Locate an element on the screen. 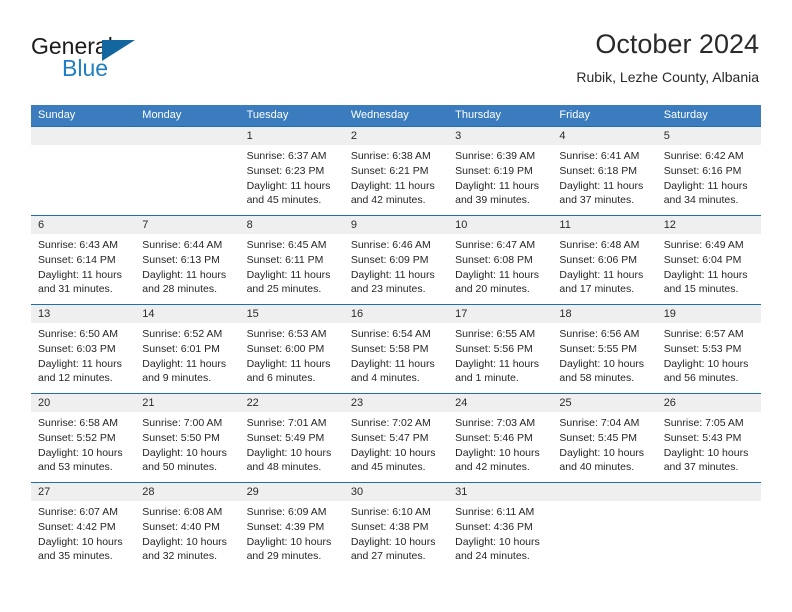 The height and width of the screenshot is (612, 792). weekday-thursday: Thursday is located at coordinates (478, 115).